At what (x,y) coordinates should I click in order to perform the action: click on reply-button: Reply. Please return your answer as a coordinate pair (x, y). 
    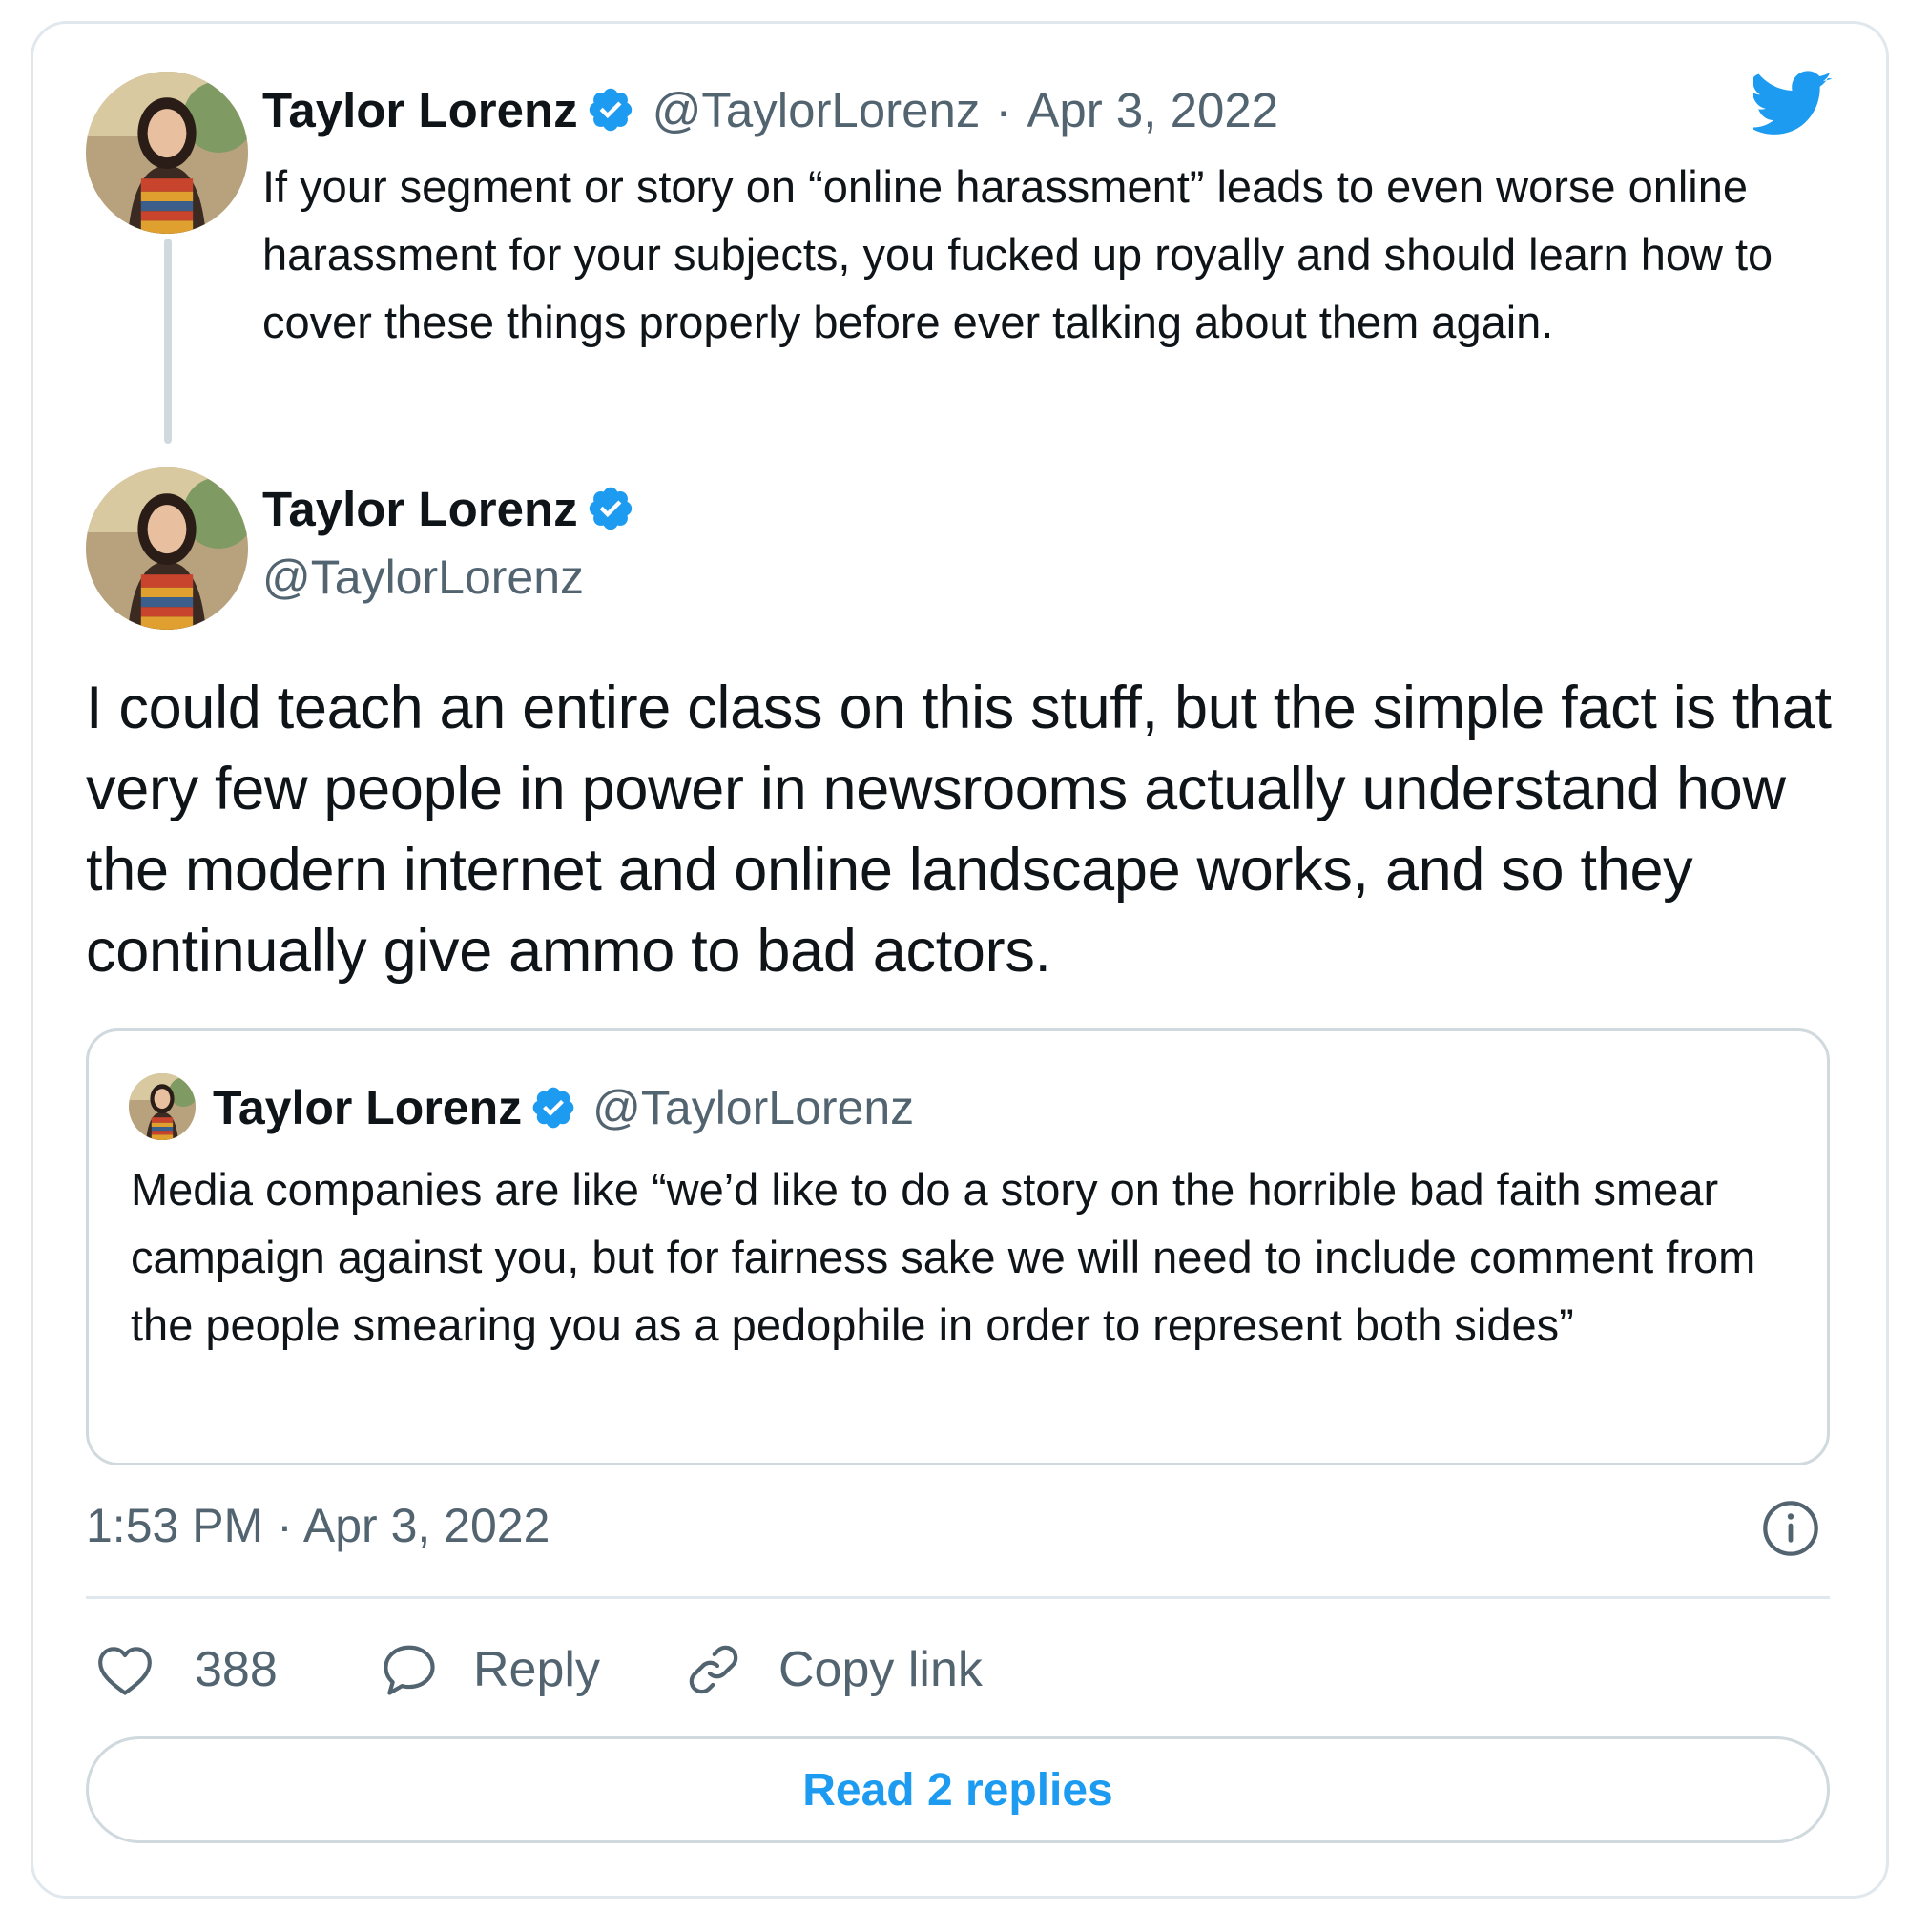
    Looking at the image, I should click on (490, 1669).